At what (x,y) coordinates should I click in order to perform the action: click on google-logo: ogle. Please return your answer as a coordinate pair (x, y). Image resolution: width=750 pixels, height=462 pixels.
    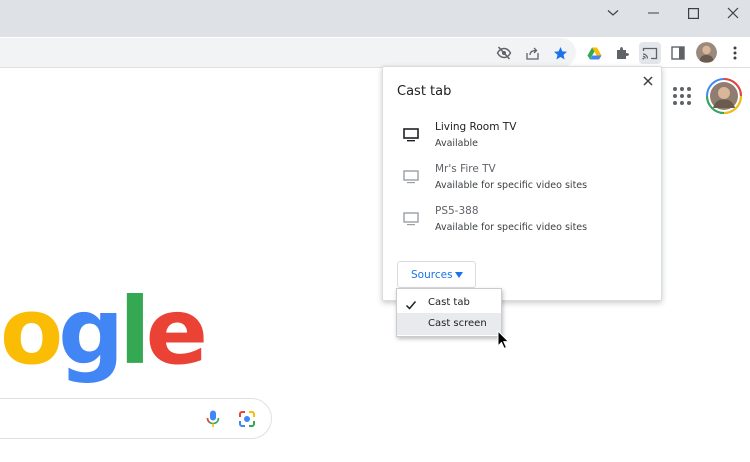
    Looking at the image, I should click on (104, 332).